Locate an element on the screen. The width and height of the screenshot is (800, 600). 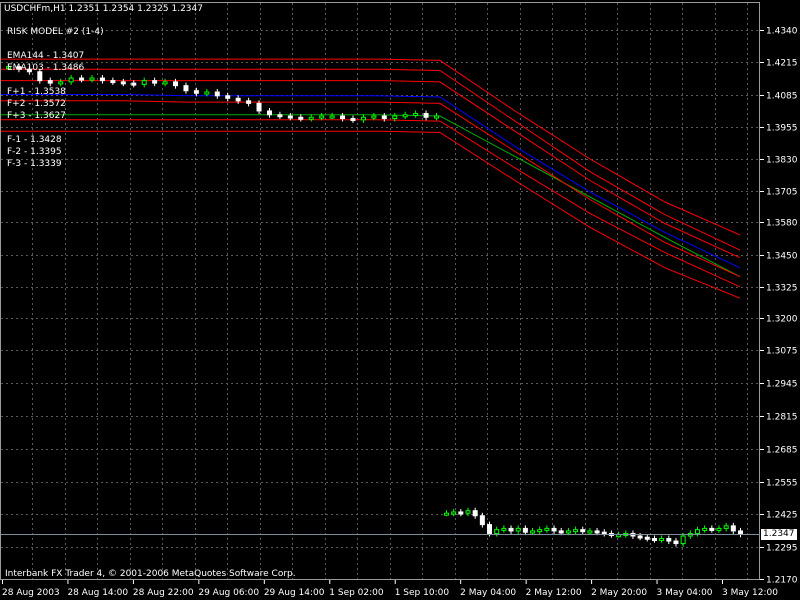
y-tick-label: 1.2425 is located at coordinates (782, 516).